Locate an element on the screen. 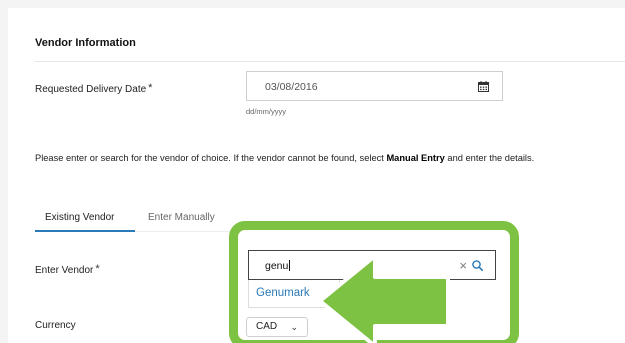 Image resolution: width=625 pixels, height=343 pixels. vendor-label: Enter Vendor is located at coordinates (64, 270).